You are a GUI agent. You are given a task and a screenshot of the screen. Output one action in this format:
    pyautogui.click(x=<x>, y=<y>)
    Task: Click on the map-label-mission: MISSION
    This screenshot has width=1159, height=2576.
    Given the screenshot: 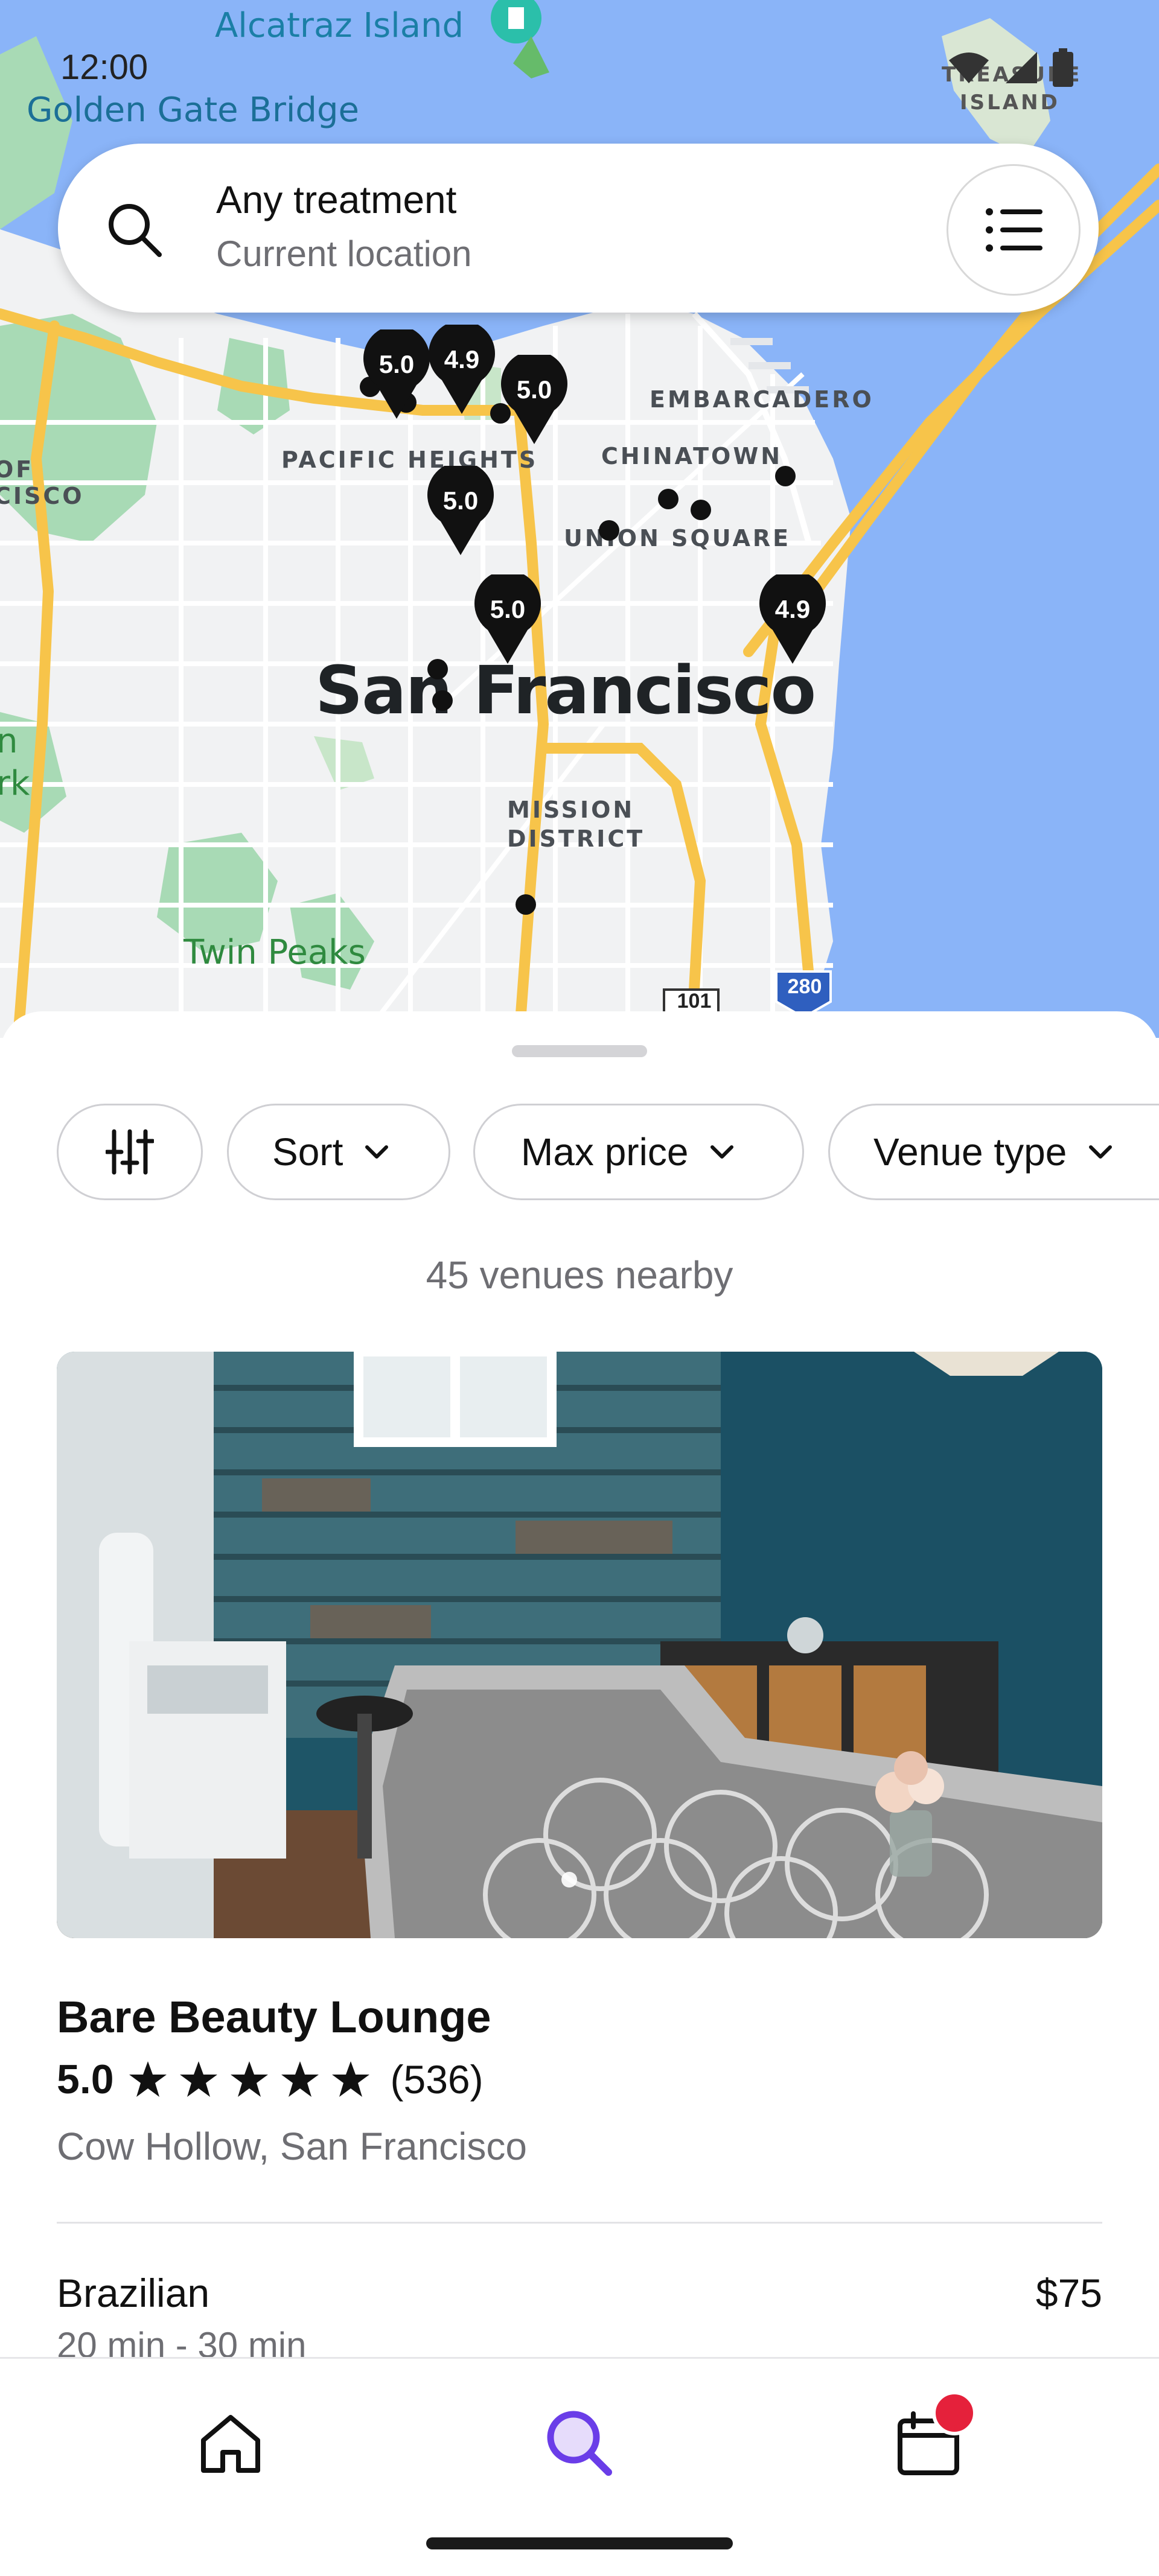 What is the action you would take?
    pyautogui.click(x=571, y=810)
    